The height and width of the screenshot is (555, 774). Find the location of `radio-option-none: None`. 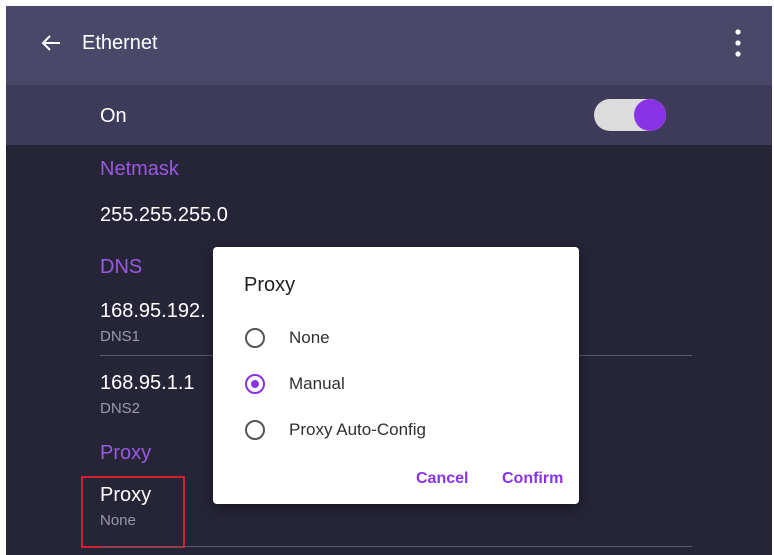

radio-option-none: None is located at coordinates (395, 340).